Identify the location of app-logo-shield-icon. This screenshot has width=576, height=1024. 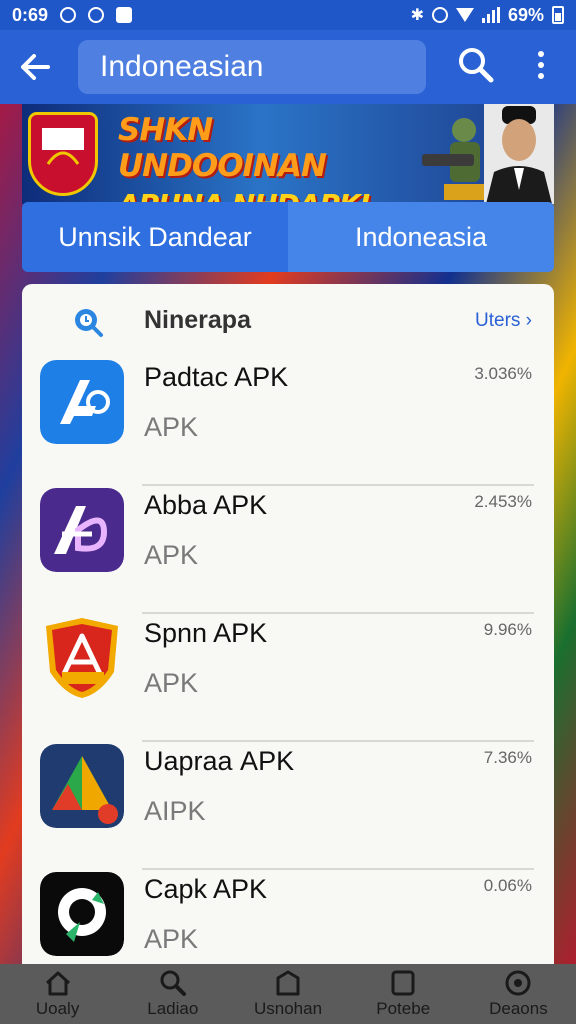
(82, 658).